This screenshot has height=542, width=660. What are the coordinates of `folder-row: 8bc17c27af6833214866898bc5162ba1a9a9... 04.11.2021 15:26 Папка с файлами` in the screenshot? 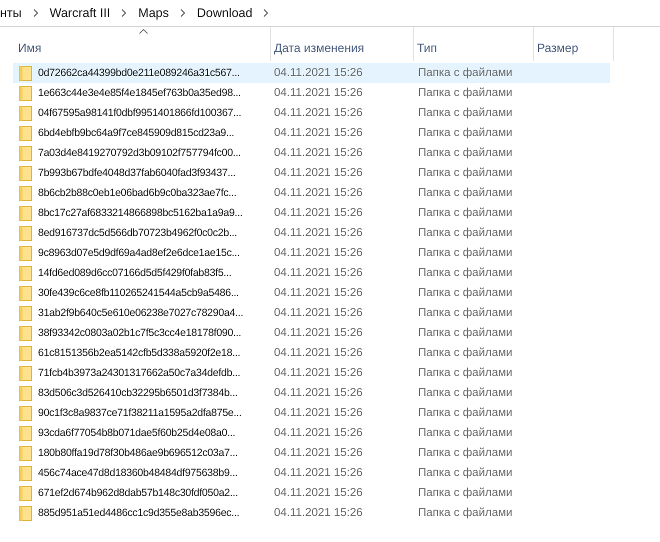 It's located at (311, 213).